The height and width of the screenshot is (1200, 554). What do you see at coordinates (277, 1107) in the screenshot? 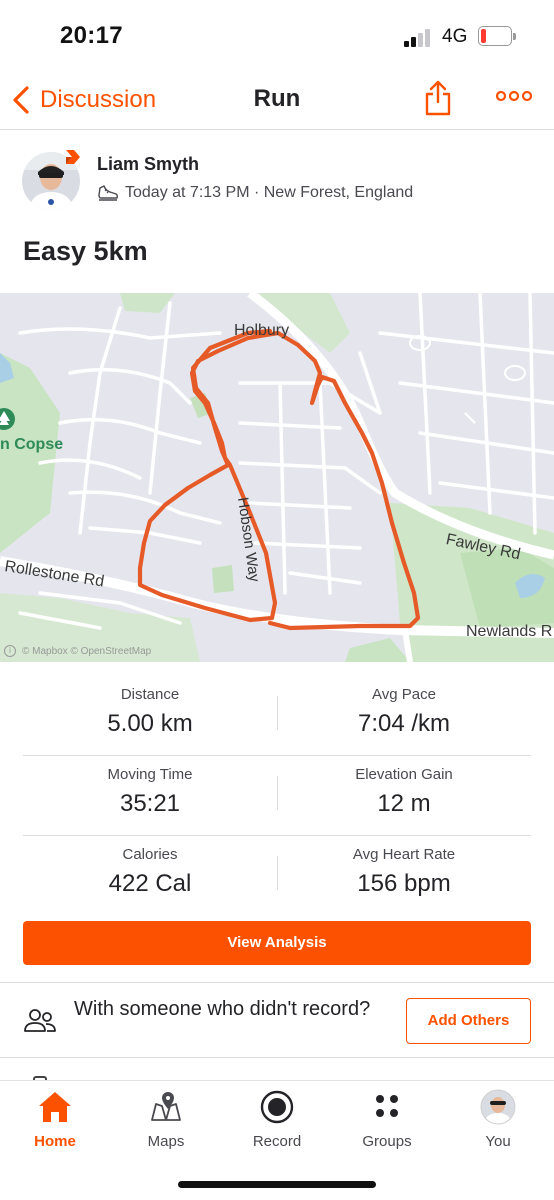
I see `record-icon` at bounding box center [277, 1107].